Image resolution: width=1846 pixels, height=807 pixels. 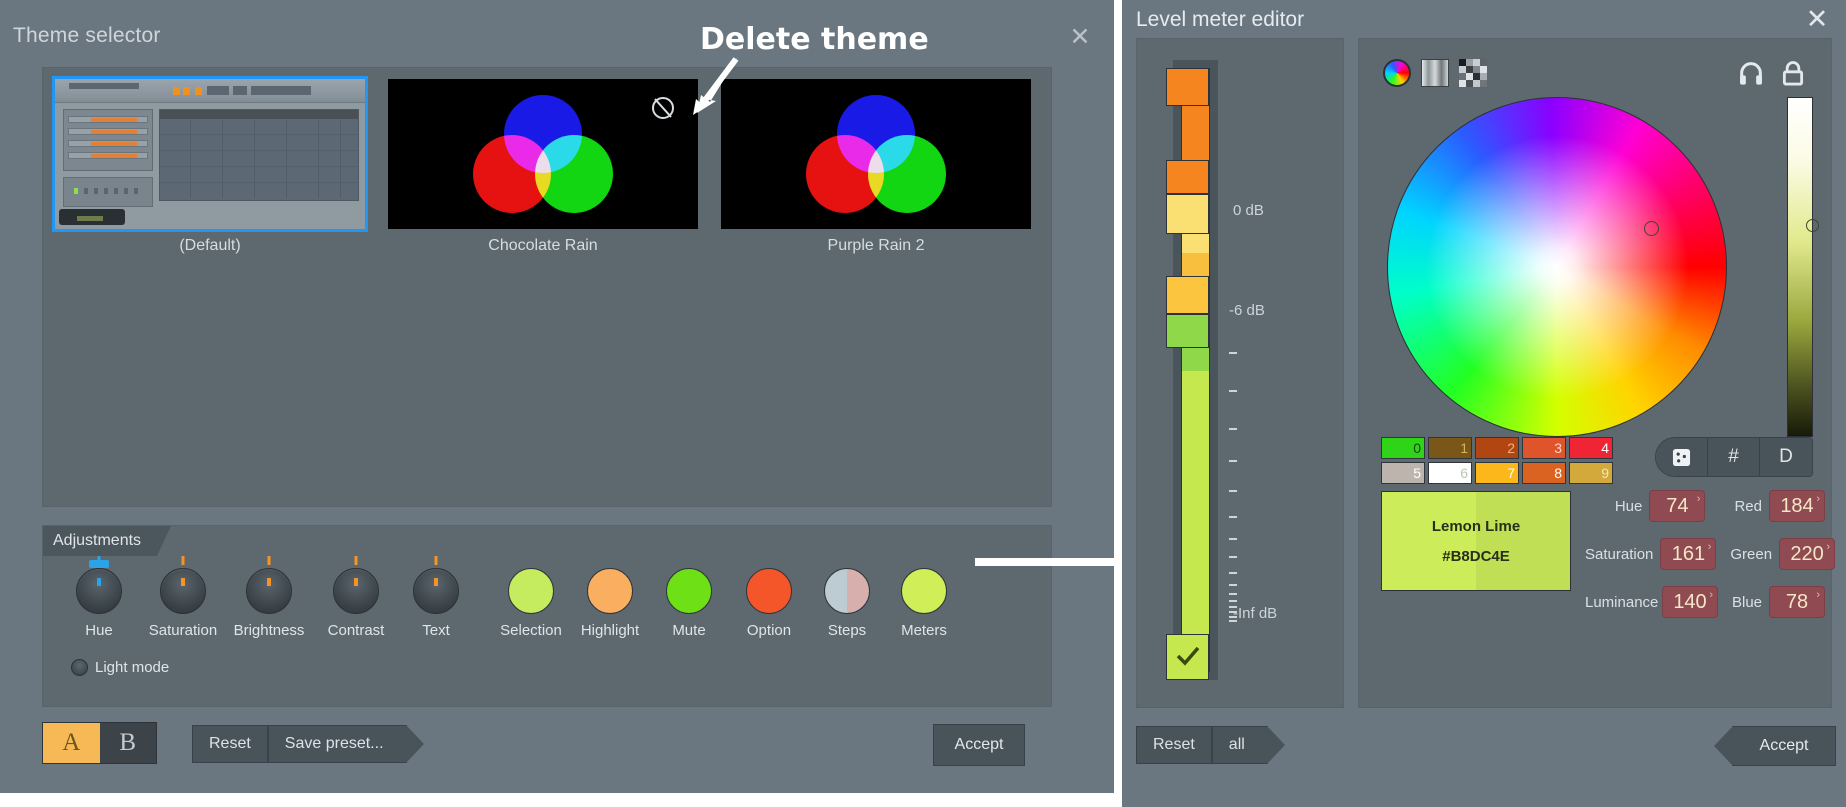 What do you see at coordinates (79, 667) in the screenshot?
I see `radio-icon` at bounding box center [79, 667].